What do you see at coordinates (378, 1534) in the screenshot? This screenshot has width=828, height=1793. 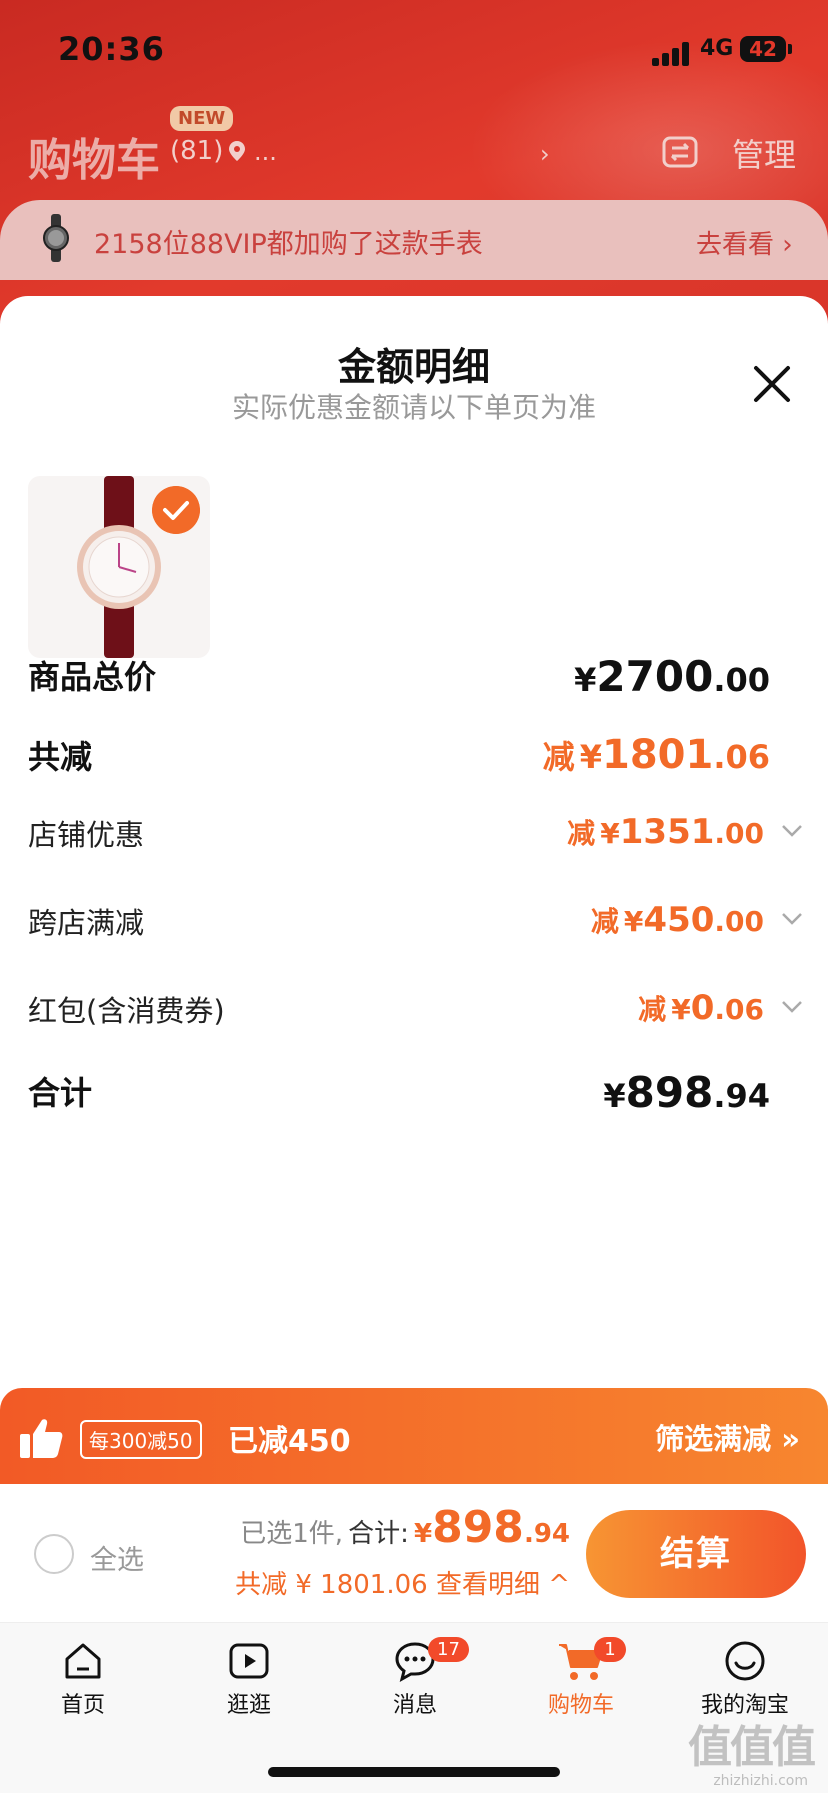 I see `total-label: 合计:` at bounding box center [378, 1534].